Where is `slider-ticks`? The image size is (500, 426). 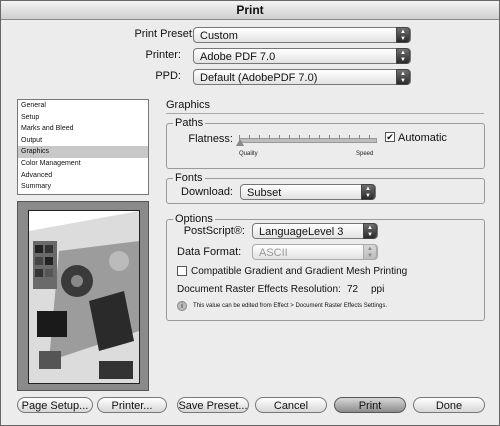 slider-ticks is located at coordinates (307, 137).